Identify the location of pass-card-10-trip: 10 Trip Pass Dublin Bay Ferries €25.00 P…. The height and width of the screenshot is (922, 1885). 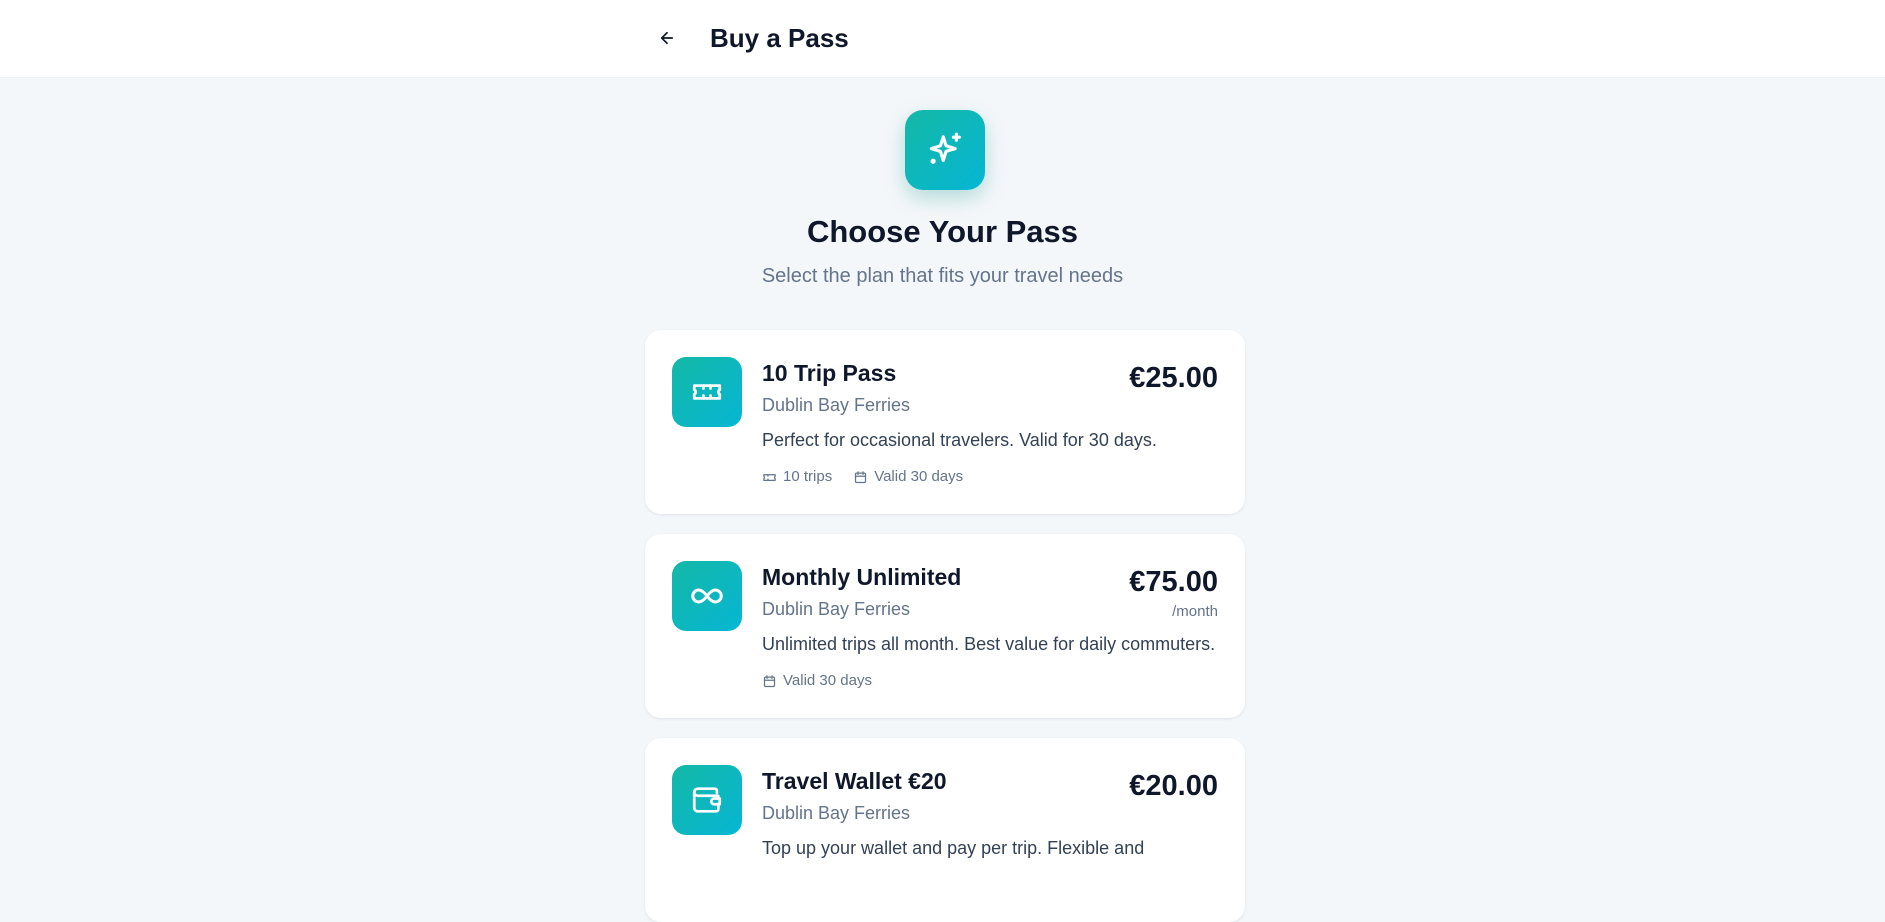
(945, 422).